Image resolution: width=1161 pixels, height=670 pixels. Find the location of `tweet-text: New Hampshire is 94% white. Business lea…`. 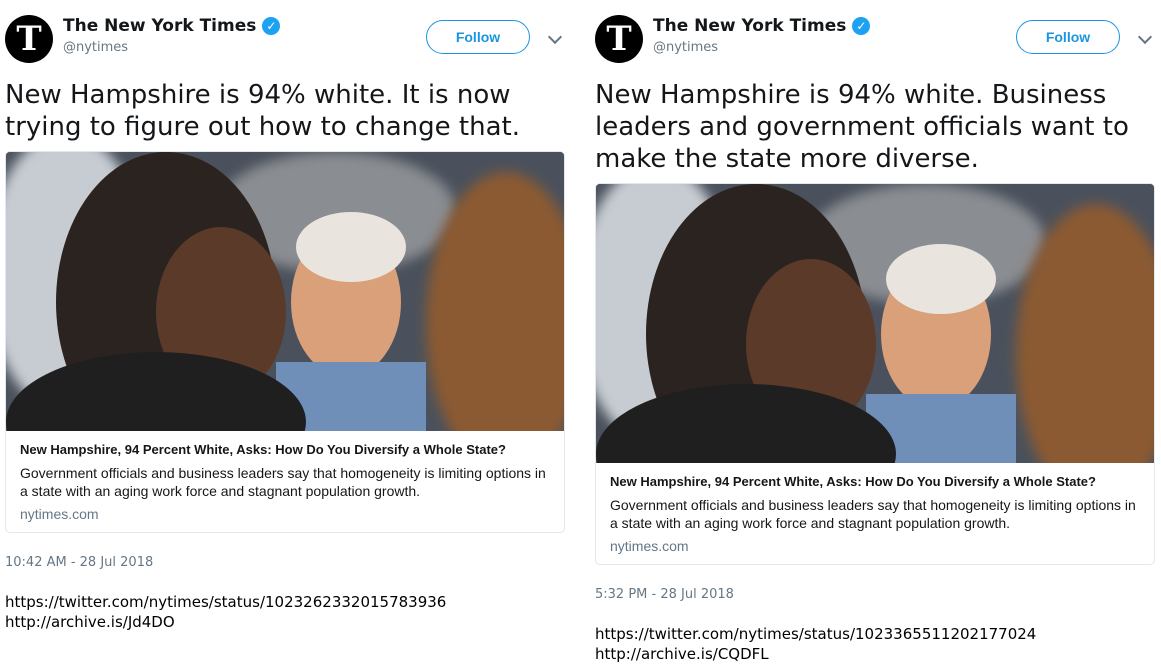

tweet-text: New Hampshire is 94% white. Business lea… is located at coordinates (862, 127).